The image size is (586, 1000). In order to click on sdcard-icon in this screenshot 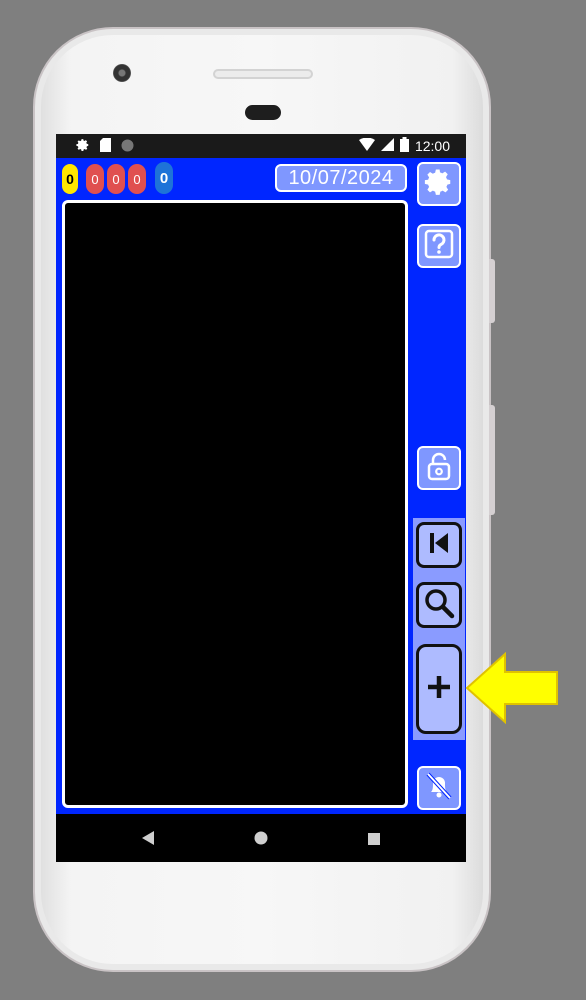, I will do `click(105, 147)`.